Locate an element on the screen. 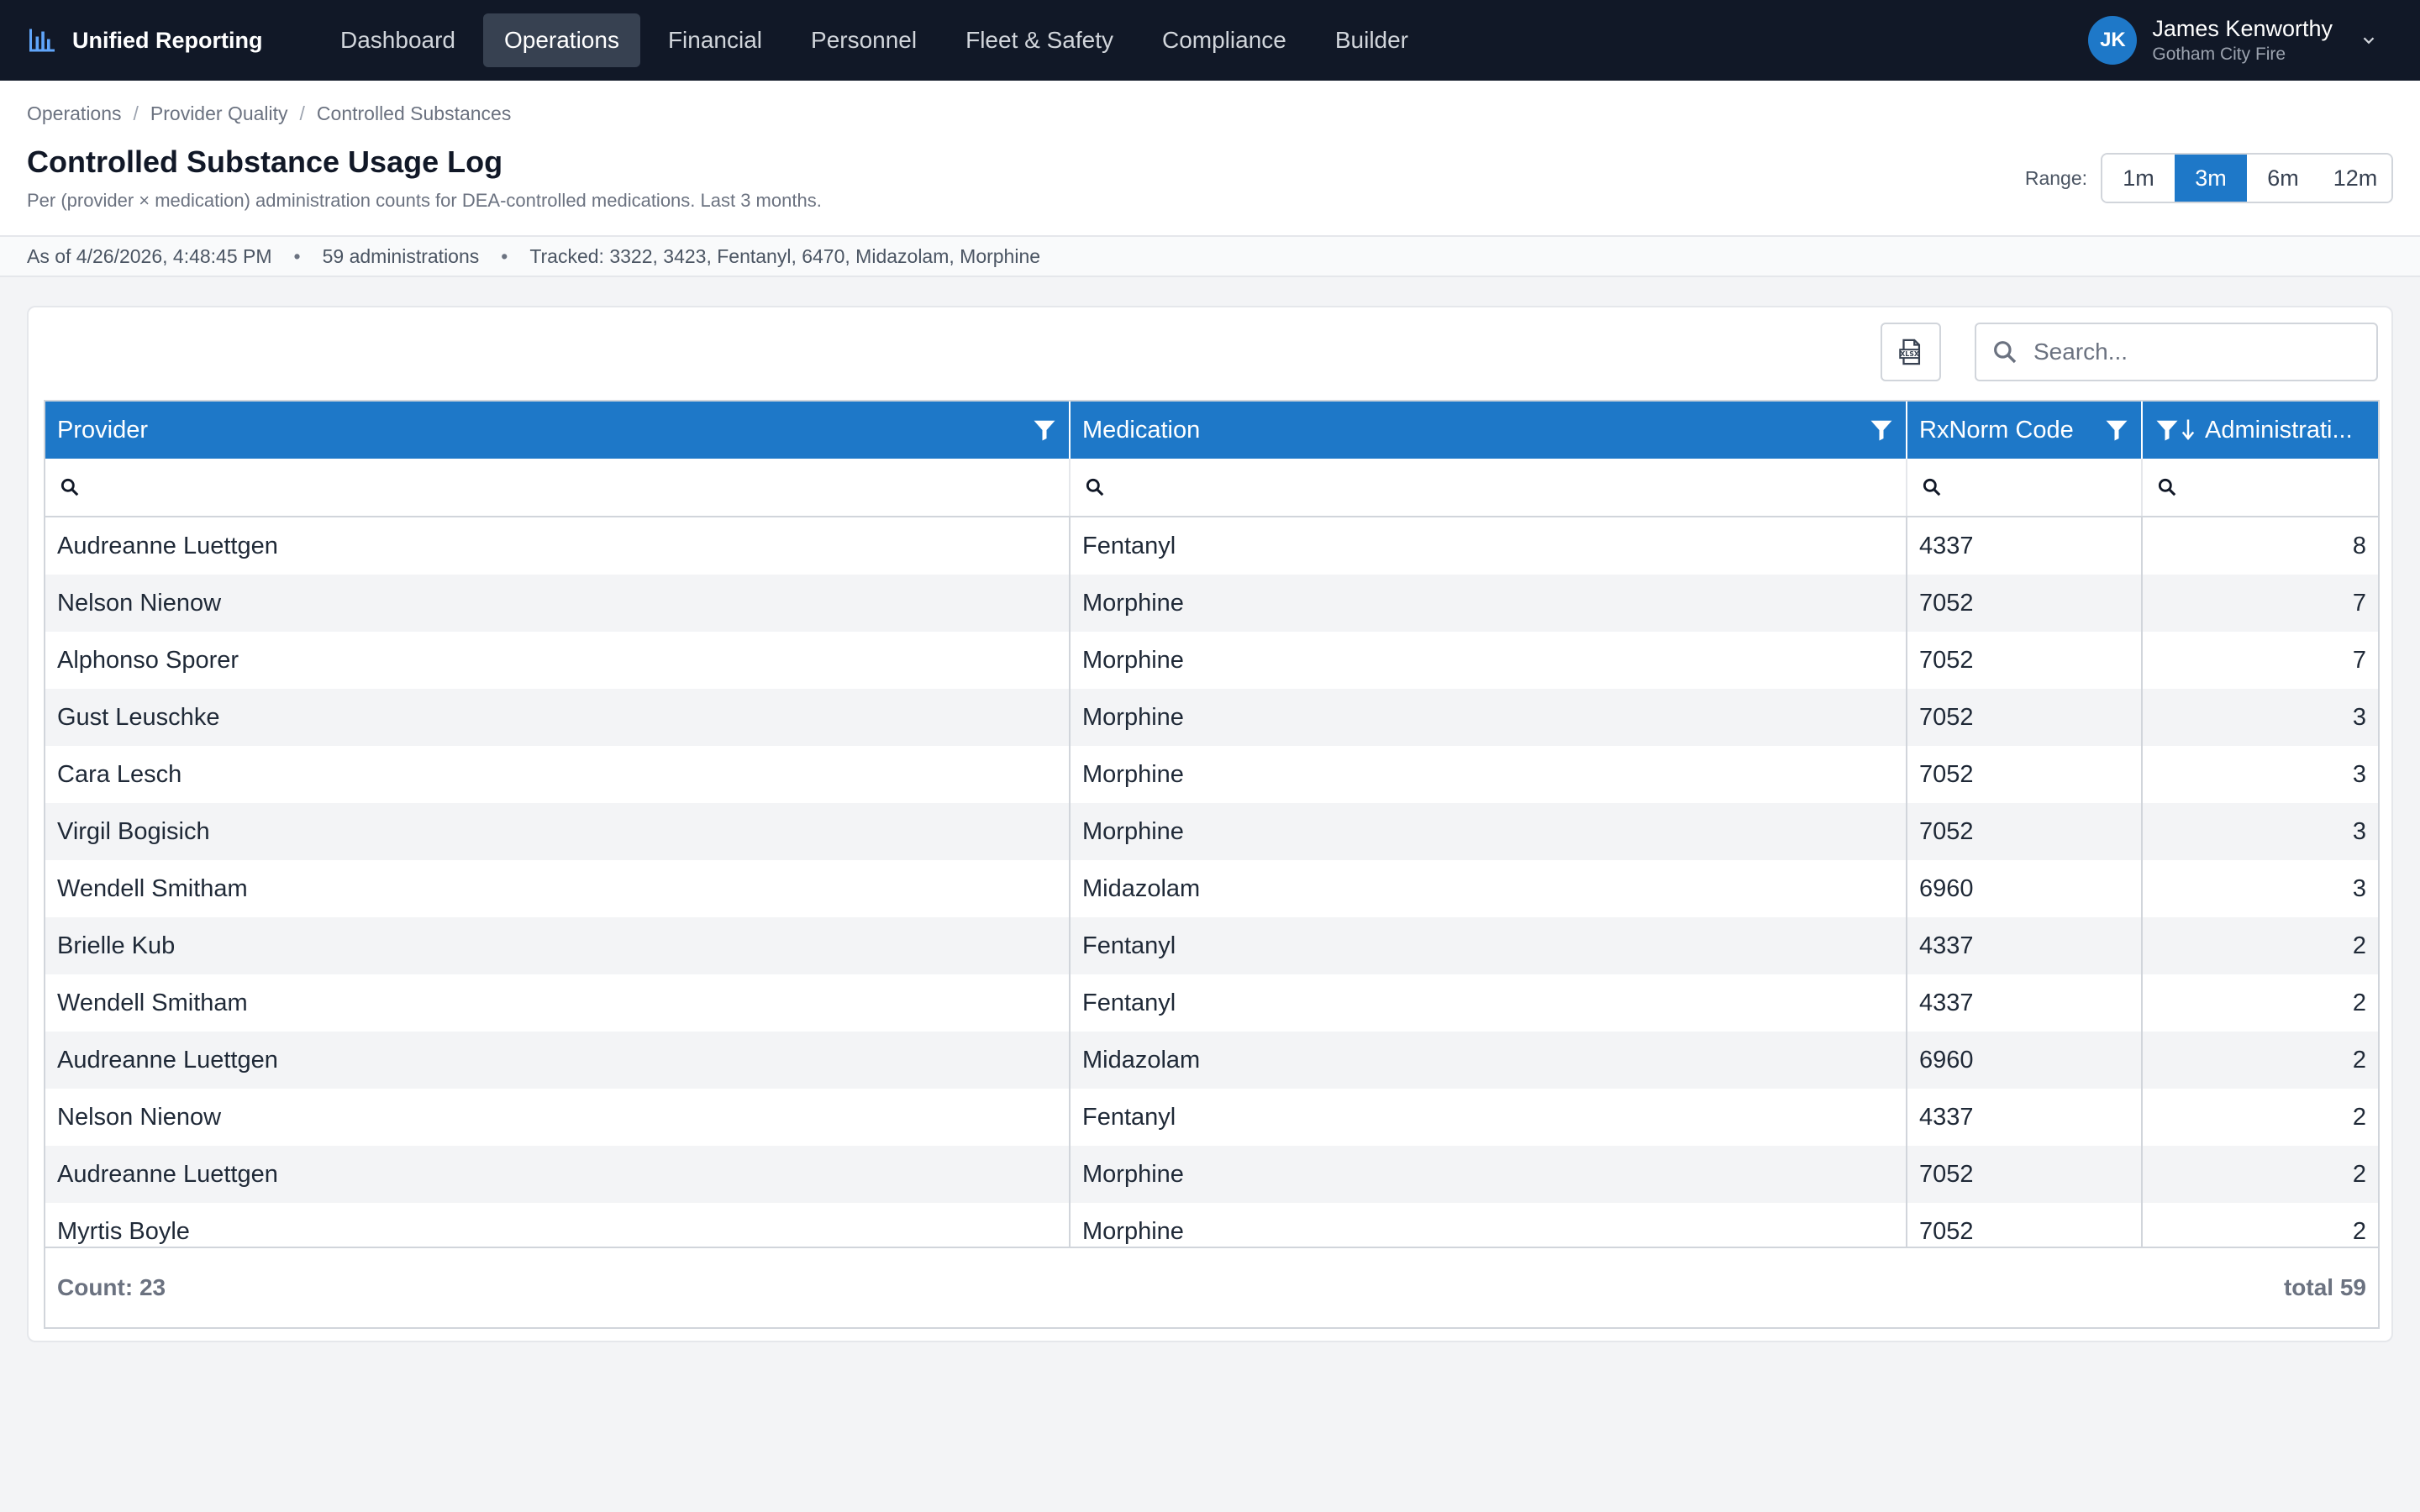  nav-dashboard: Dashboard is located at coordinates (397, 40).